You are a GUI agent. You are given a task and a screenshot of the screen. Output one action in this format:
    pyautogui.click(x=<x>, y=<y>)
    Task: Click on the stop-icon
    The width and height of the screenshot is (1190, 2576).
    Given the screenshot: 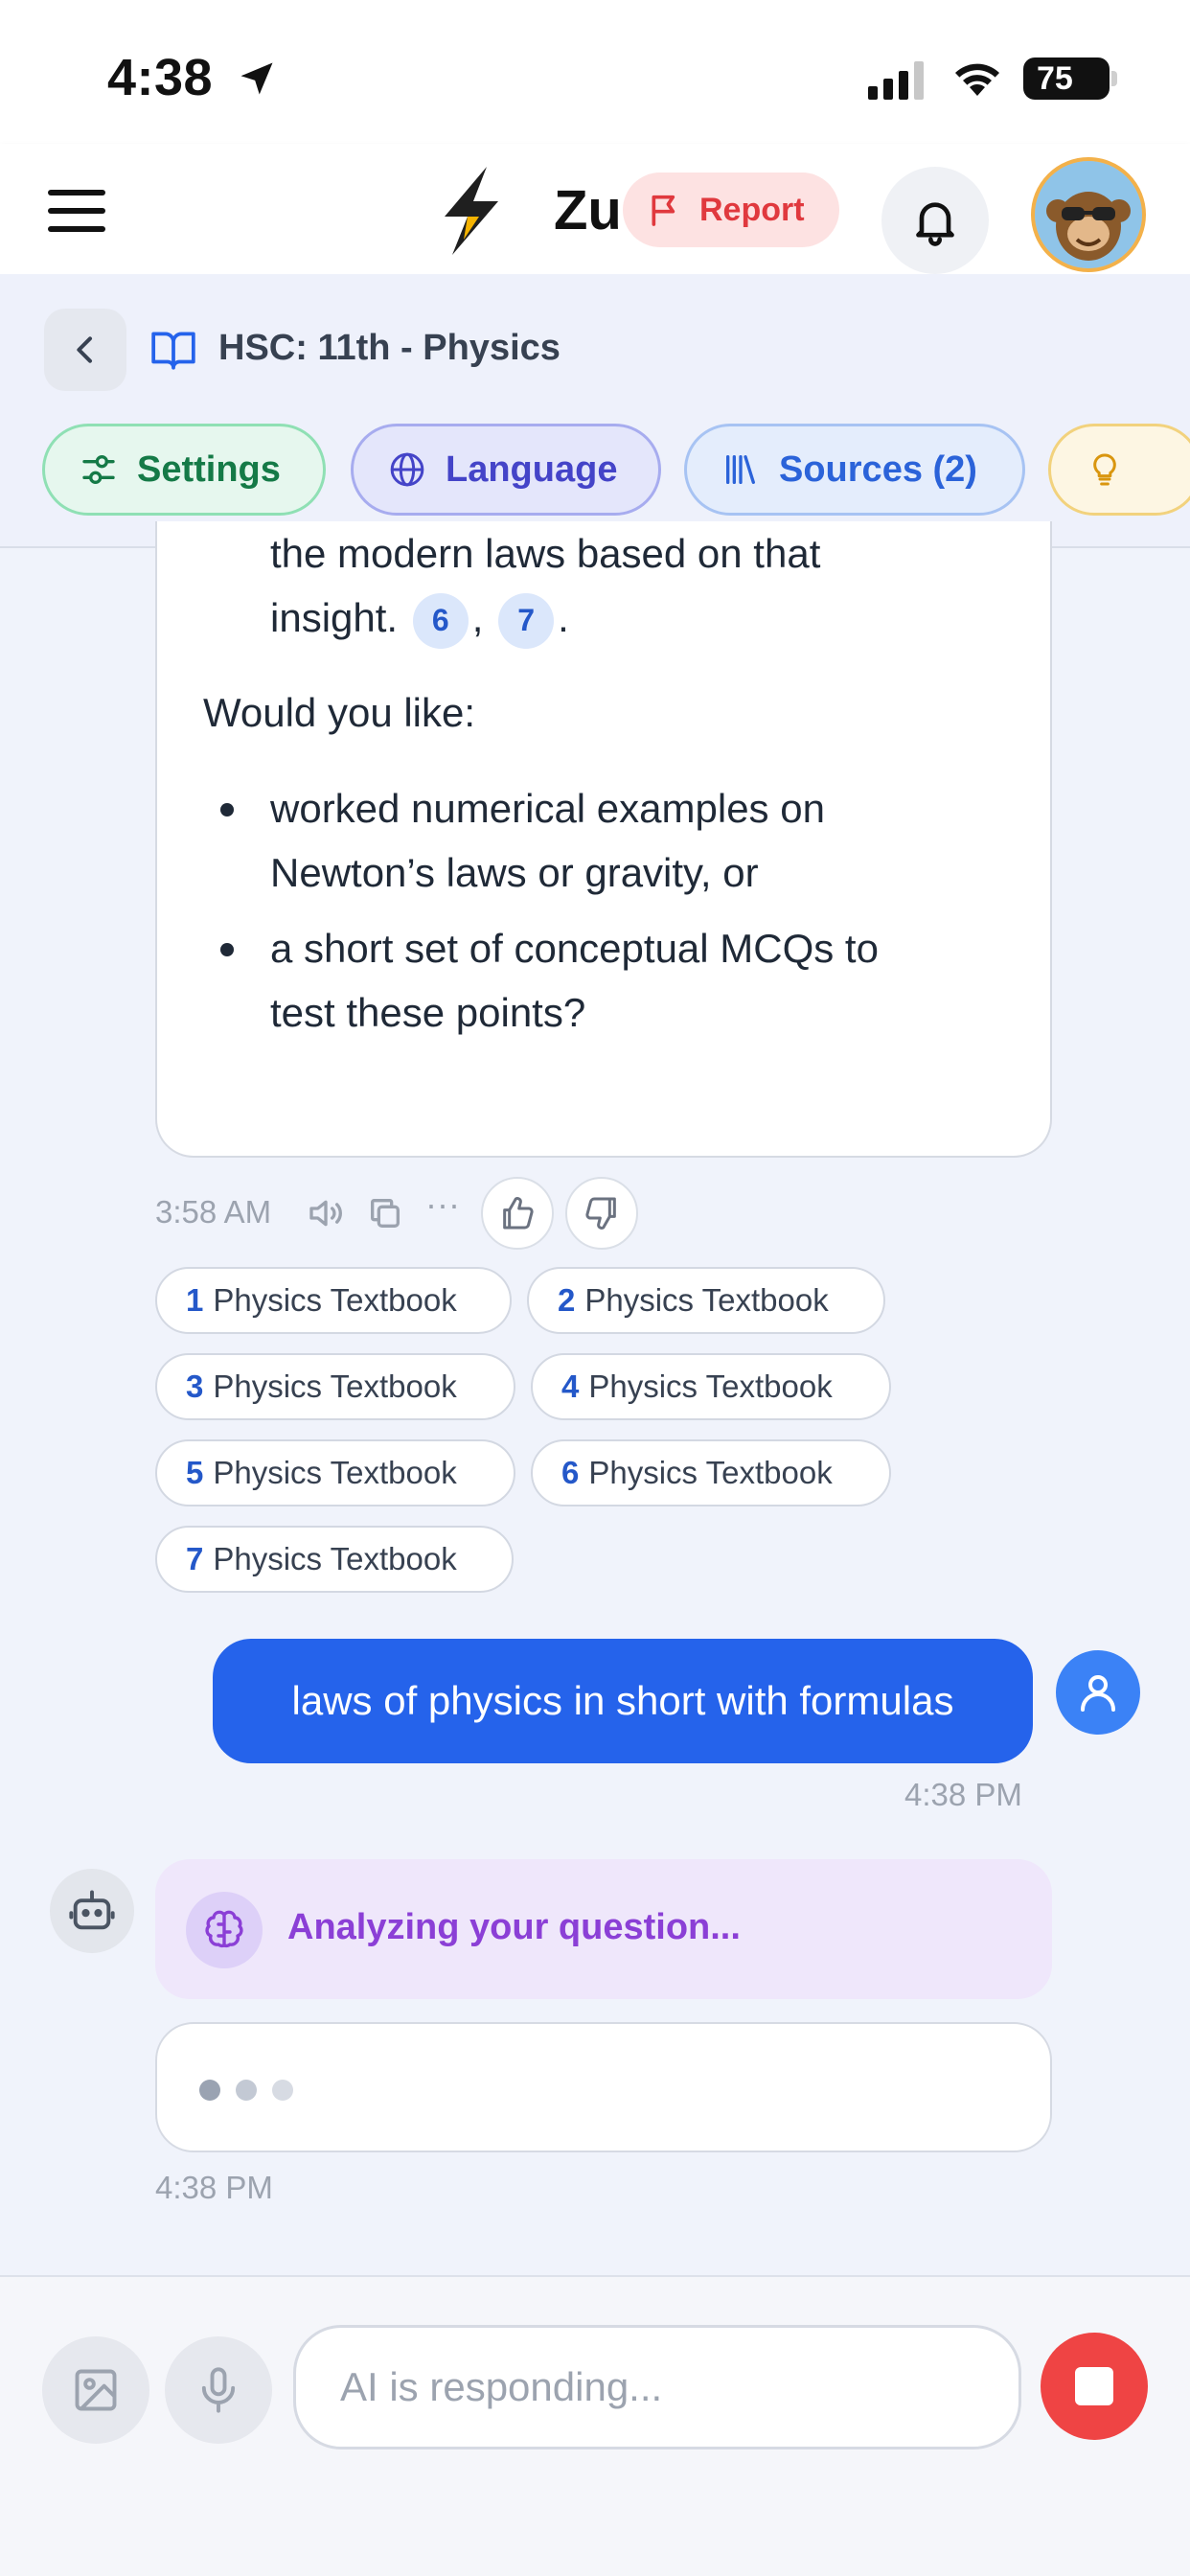 What is the action you would take?
    pyautogui.click(x=1094, y=2386)
    